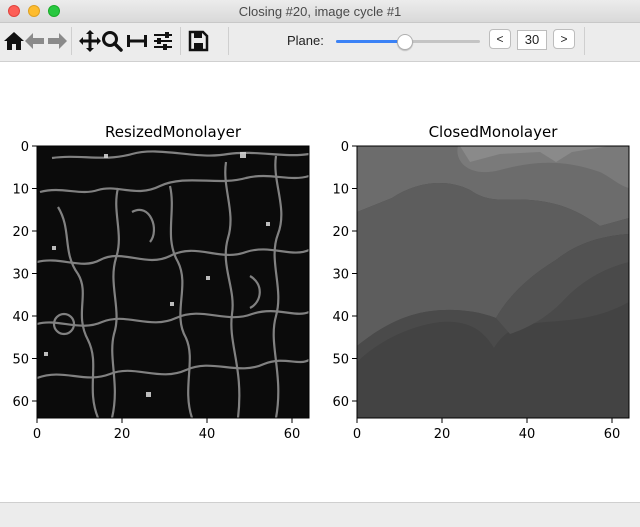 This screenshot has height=527, width=640. Describe the element at coordinates (112, 41) in the screenshot. I see `zoom-icon` at that location.